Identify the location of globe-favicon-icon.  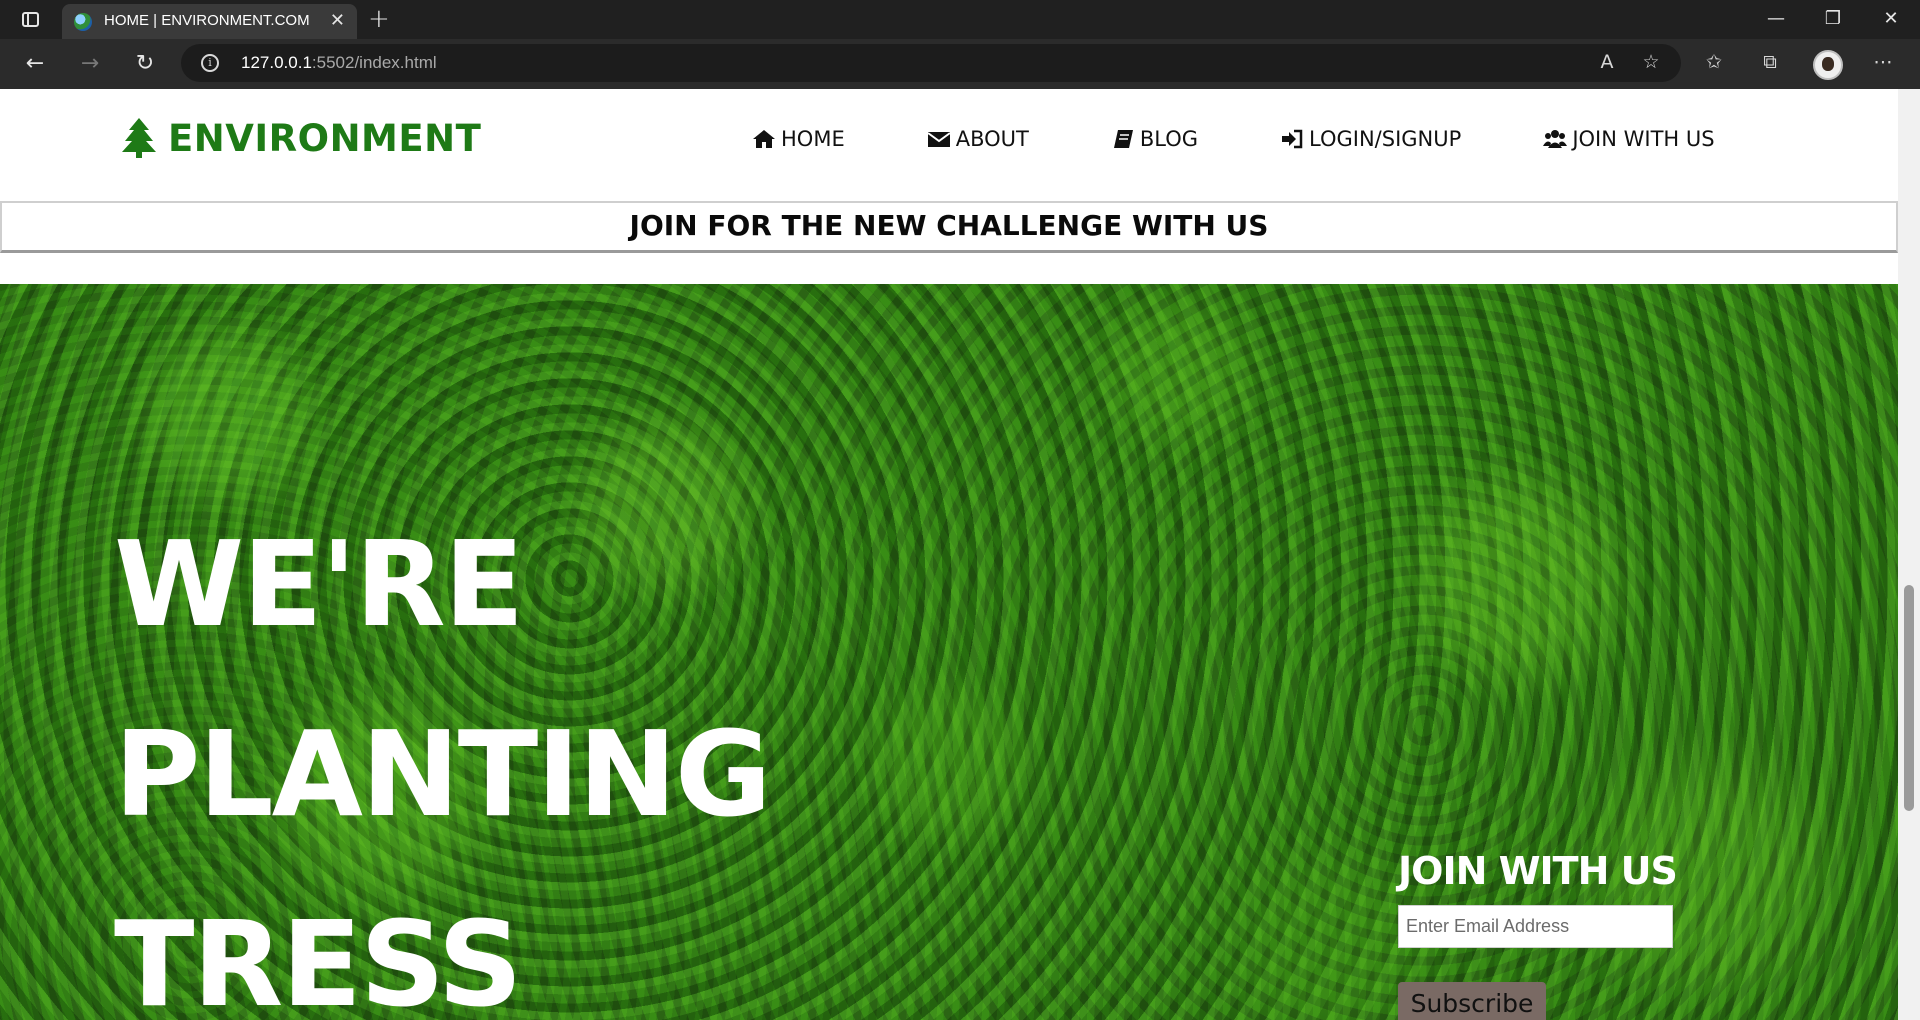
(83, 22).